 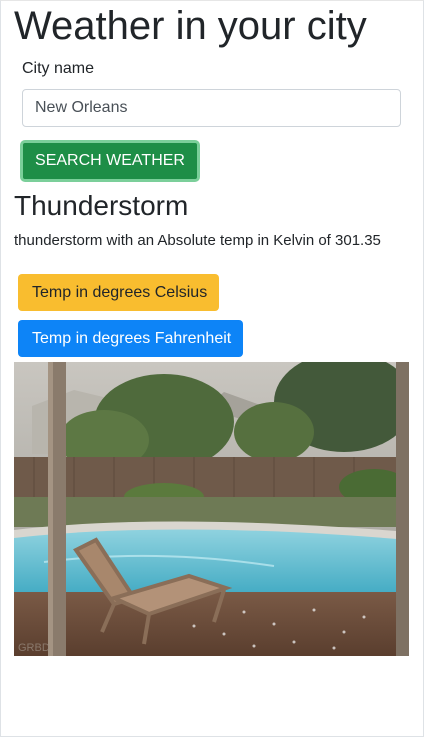 What do you see at coordinates (211, 108) in the screenshot?
I see `city-name-input` at bounding box center [211, 108].